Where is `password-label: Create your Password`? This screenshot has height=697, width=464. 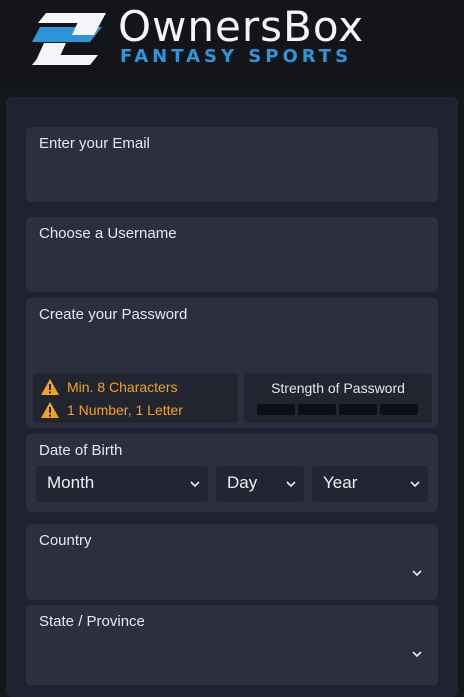 password-label: Create your Password is located at coordinates (113, 314).